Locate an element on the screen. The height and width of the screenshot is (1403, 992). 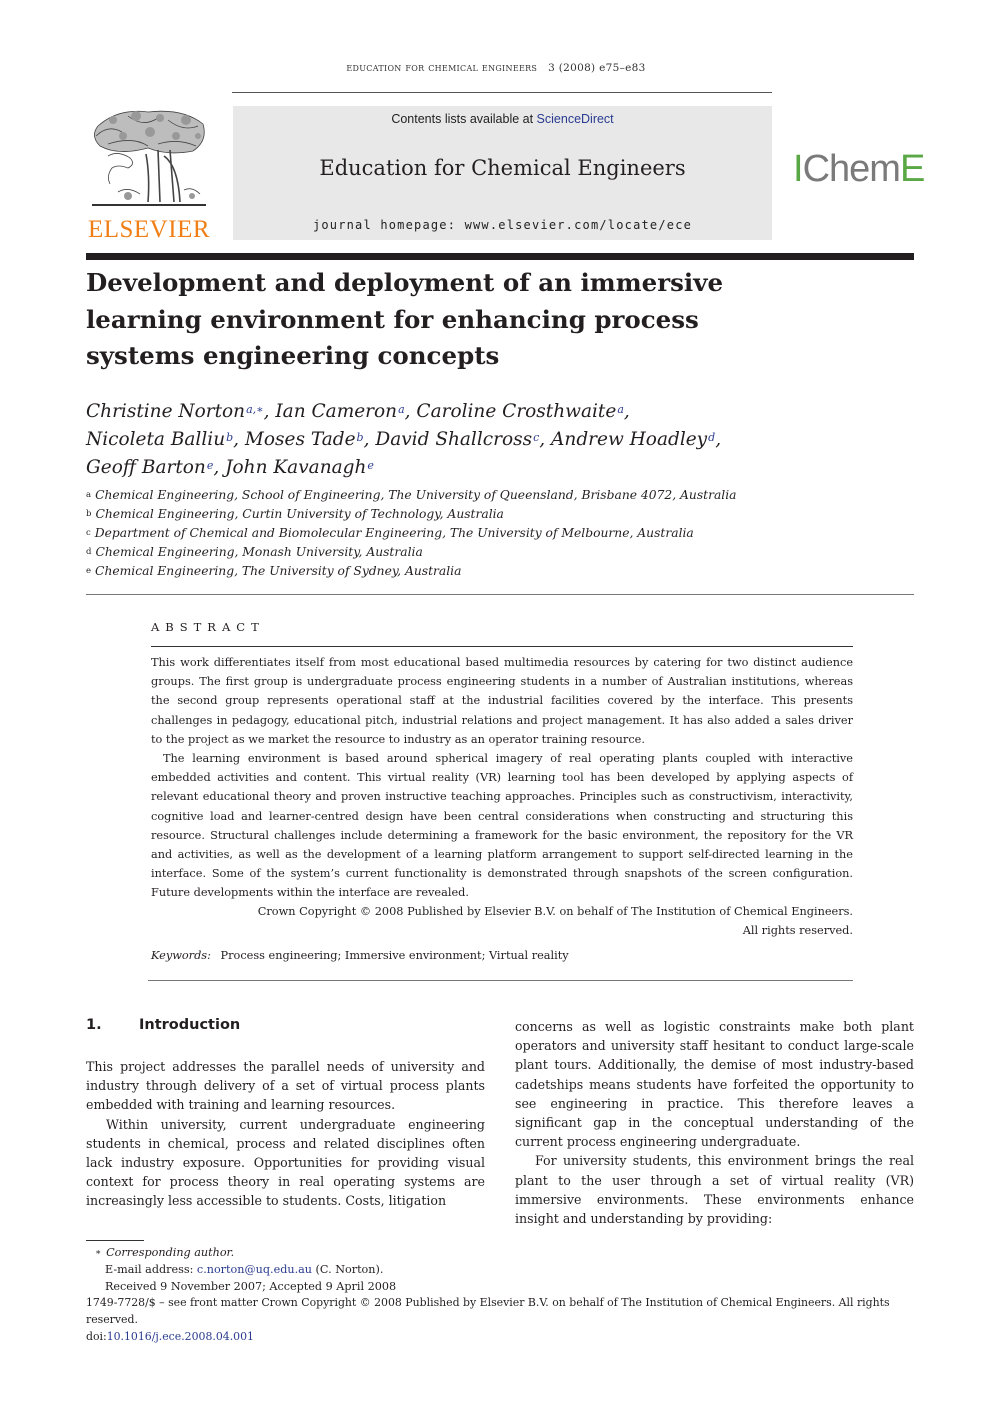
footnote-star: ∗ is located at coordinates (98, 1253).